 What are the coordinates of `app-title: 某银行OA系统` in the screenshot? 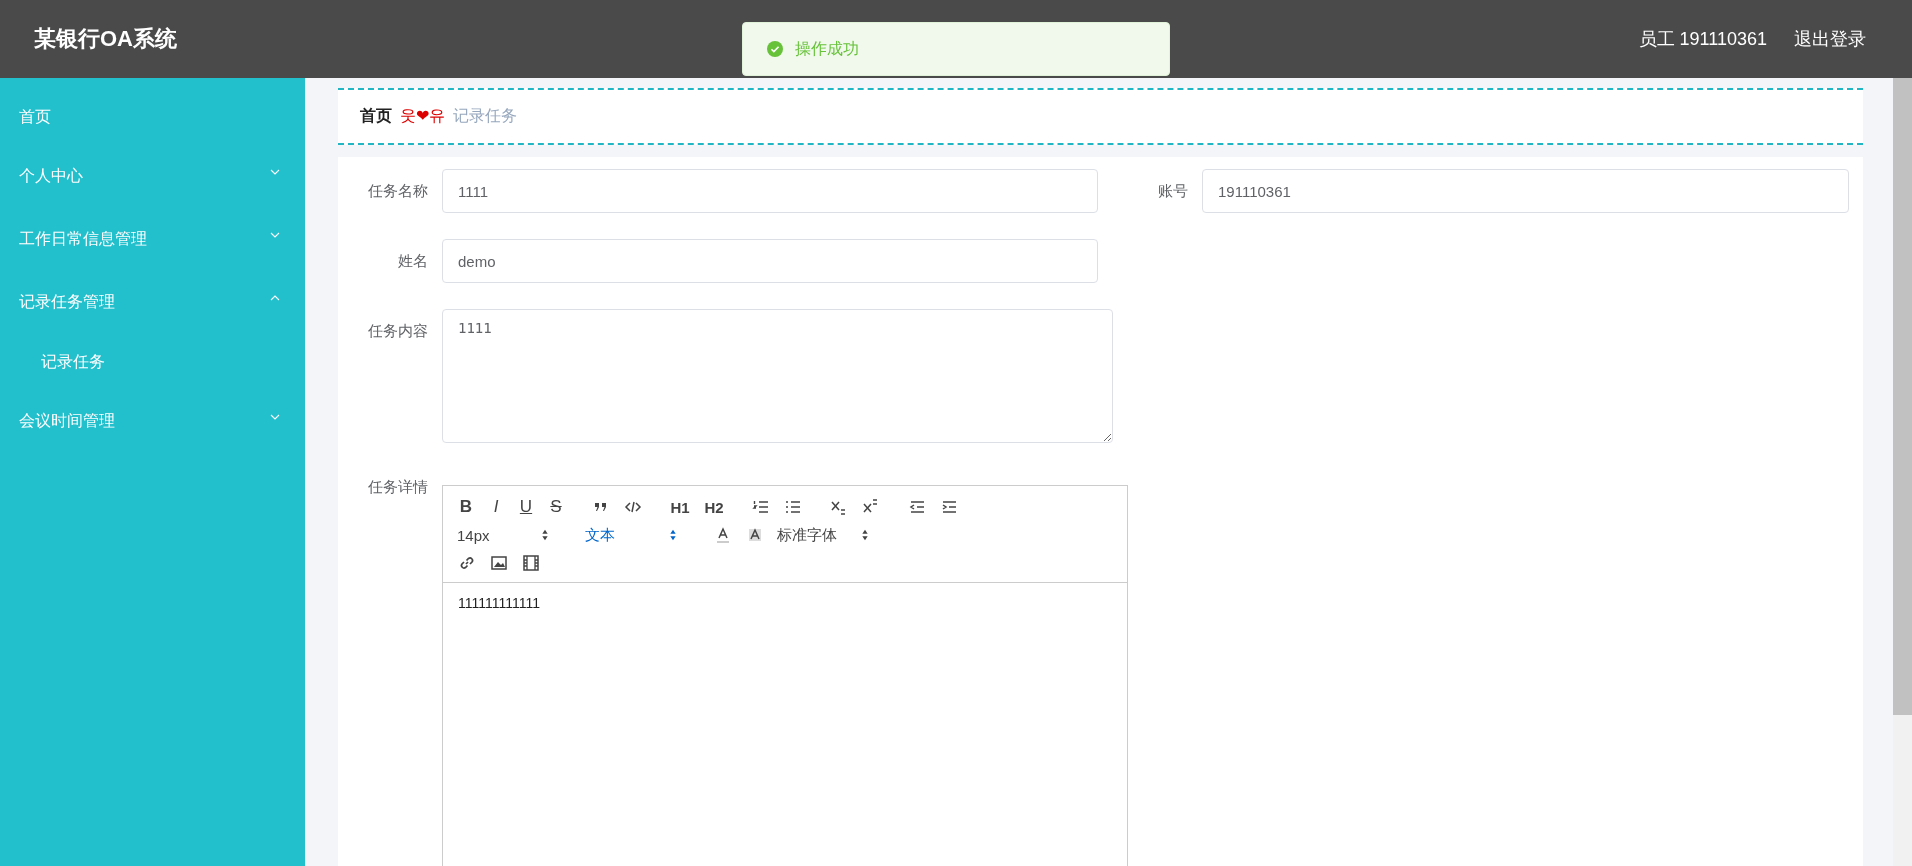 It's located at (105, 39).